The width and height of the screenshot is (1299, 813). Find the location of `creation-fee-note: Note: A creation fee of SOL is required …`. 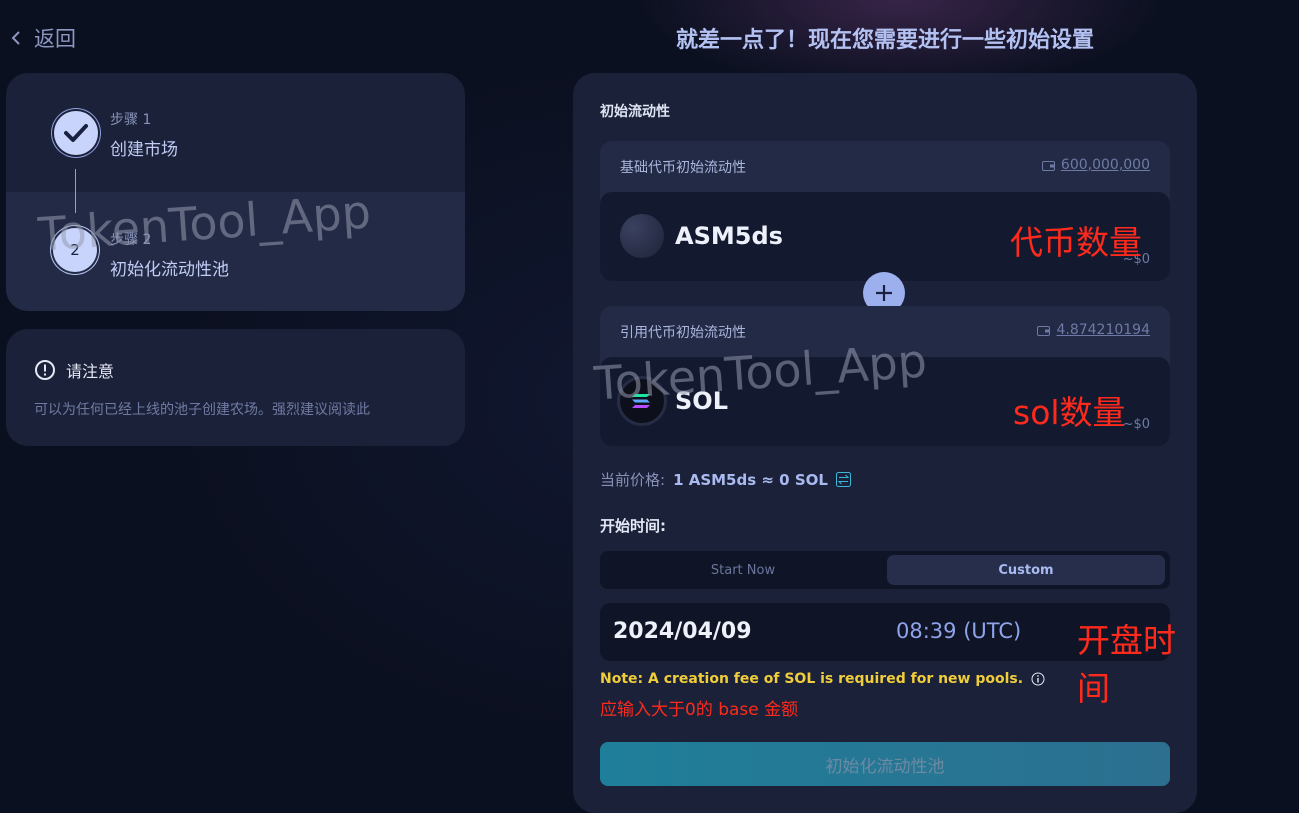

creation-fee-note: Note: A creation fee of SOL is required … is located at coordinates (822, 679).